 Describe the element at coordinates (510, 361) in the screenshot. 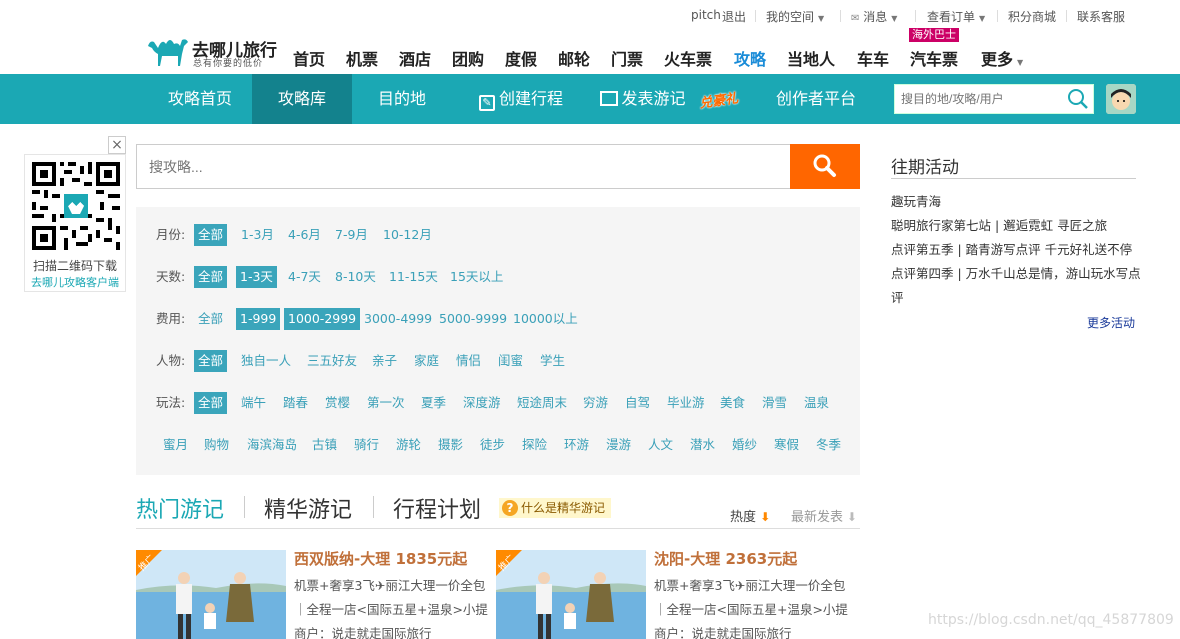

I see `filter-option: 闺蜜` at that location.